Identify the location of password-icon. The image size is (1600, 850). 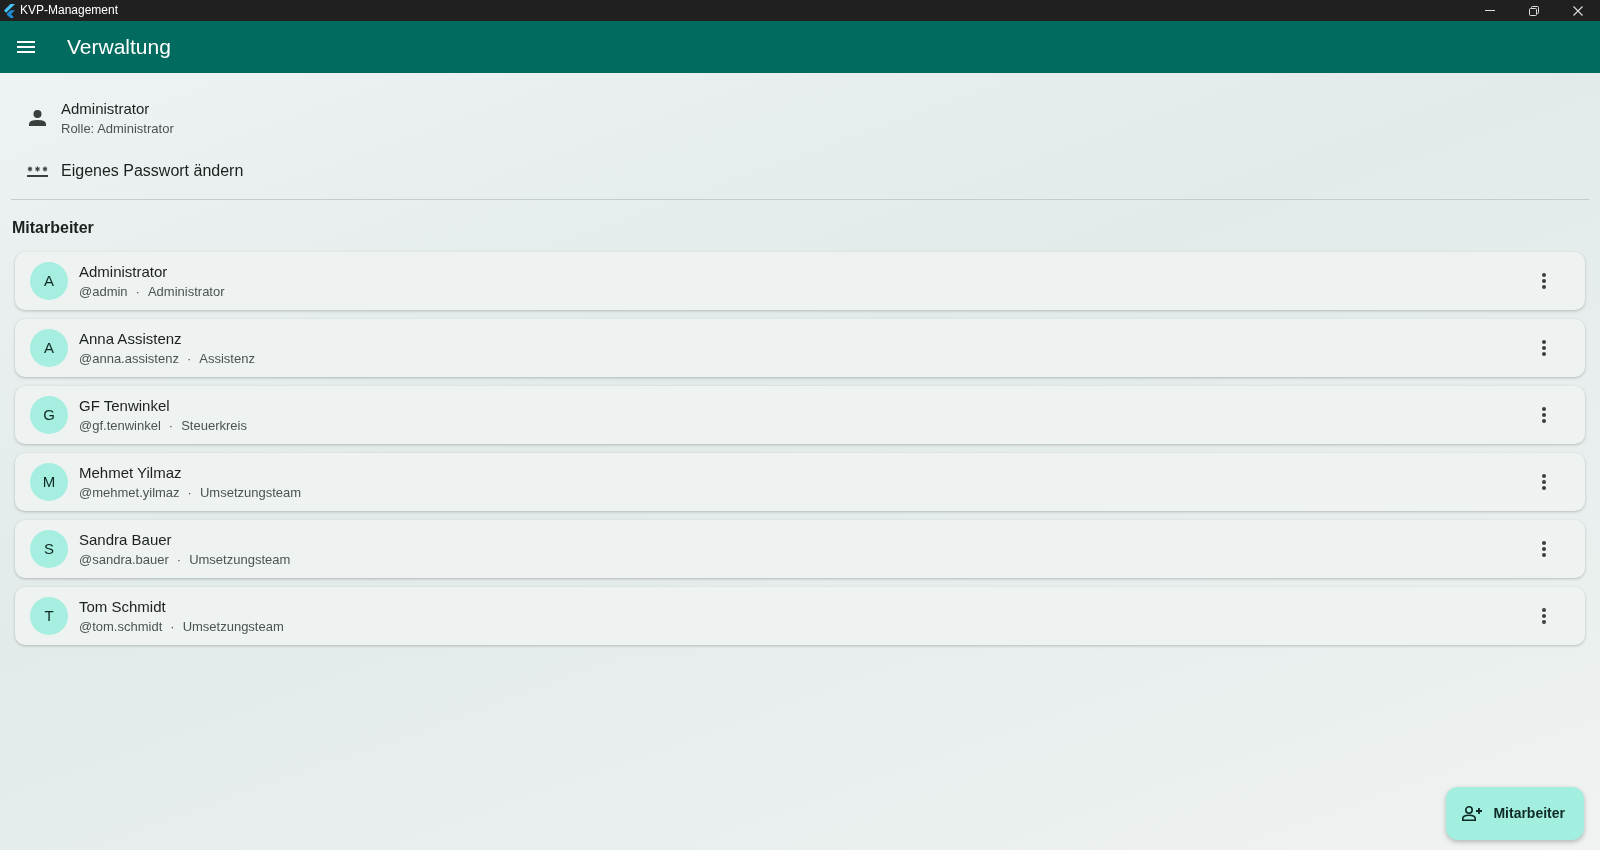
(37, 171).